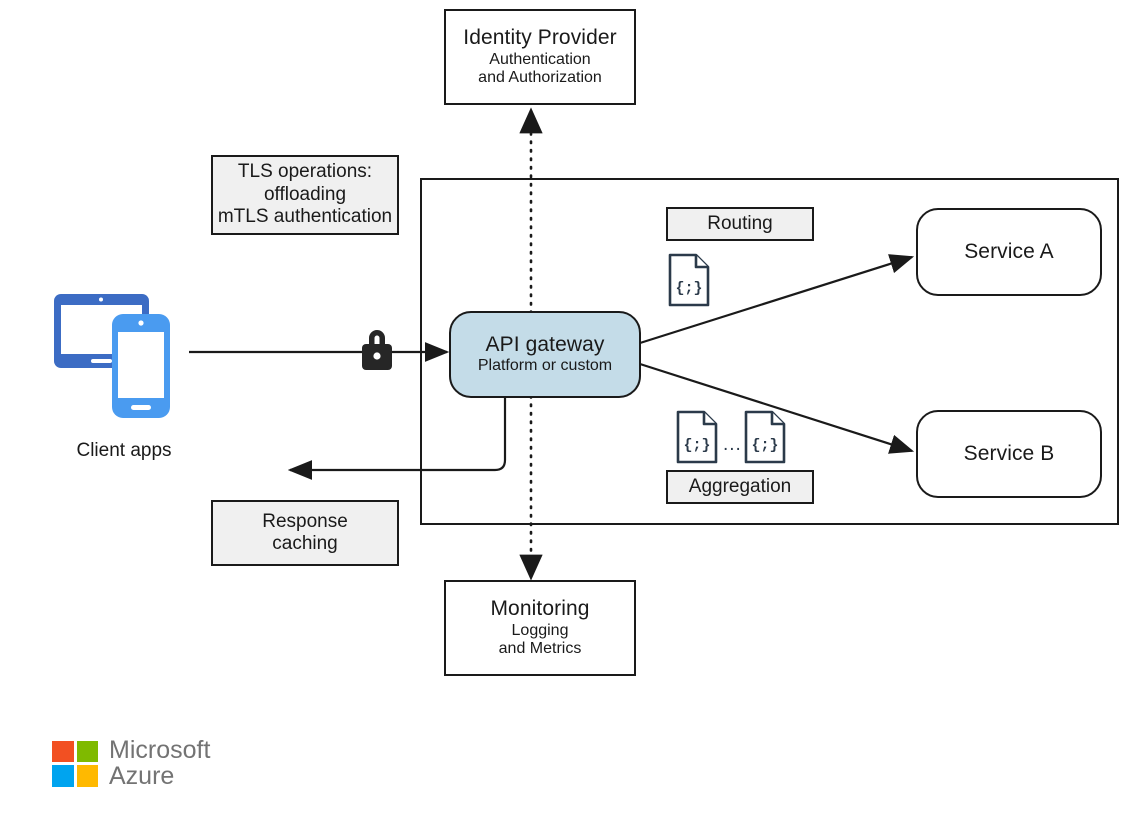 The image size is (1133, 826). I want to click on logo-square-red, so click(63, 751).